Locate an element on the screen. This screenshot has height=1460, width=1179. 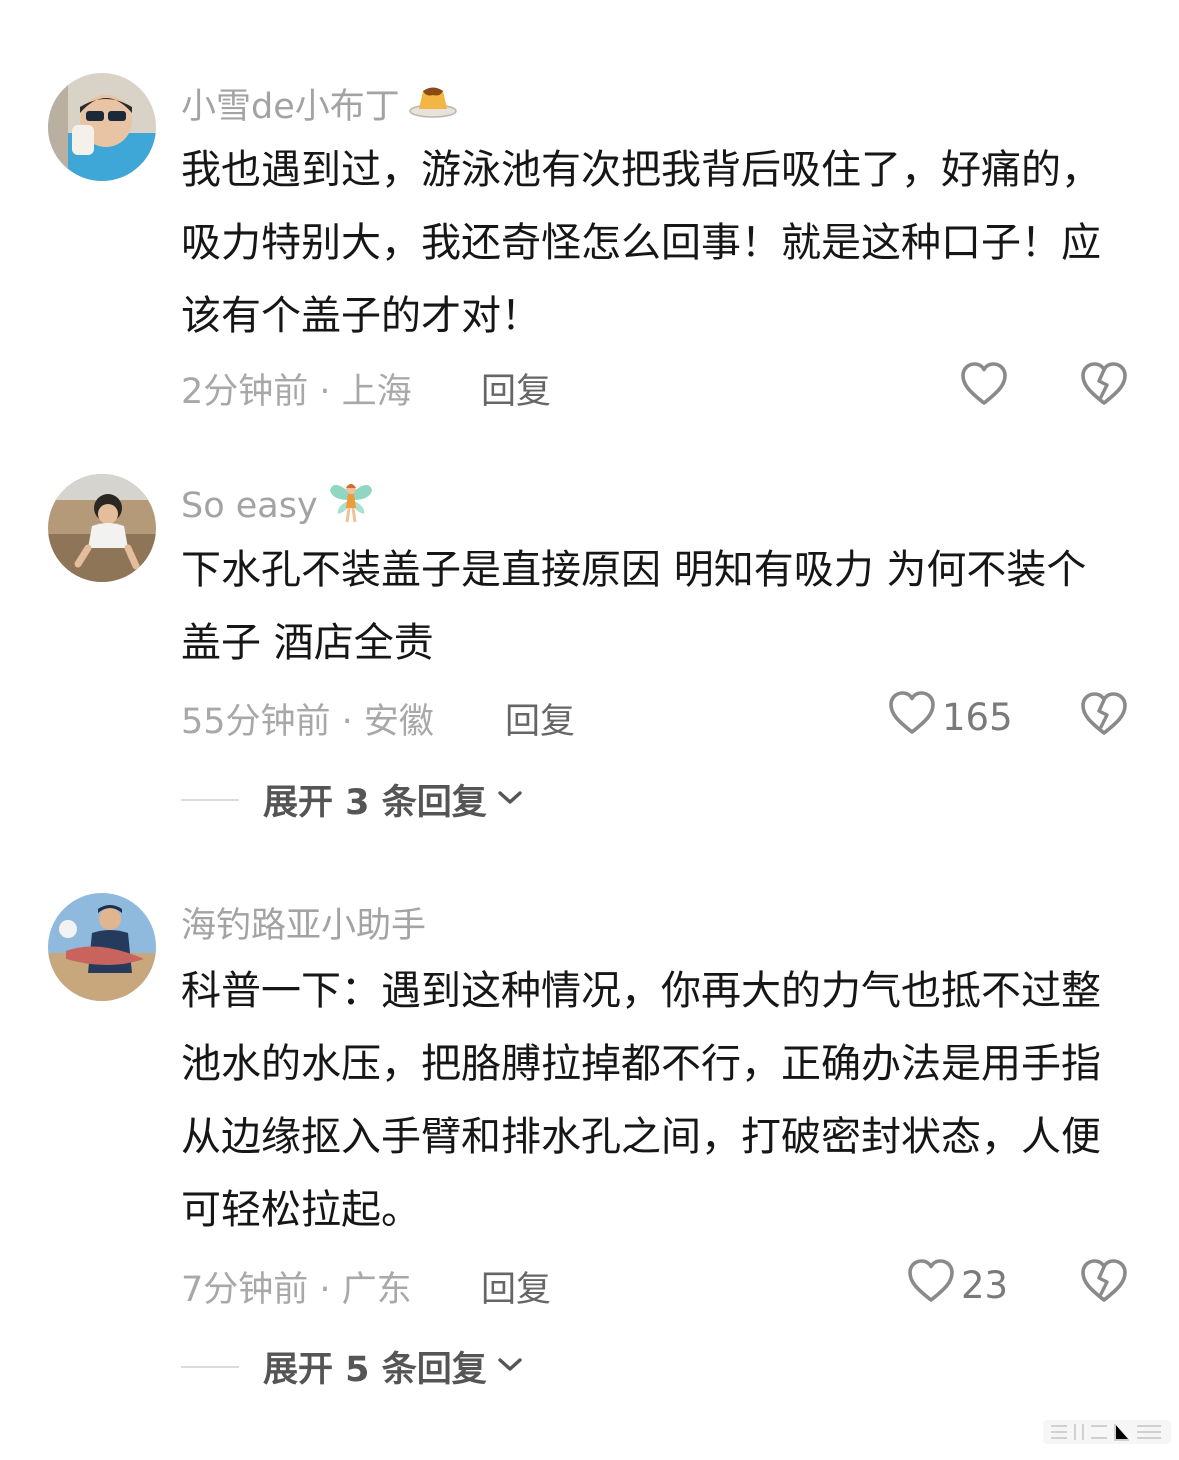
pudding-icon is located at coordinates (433, 103).